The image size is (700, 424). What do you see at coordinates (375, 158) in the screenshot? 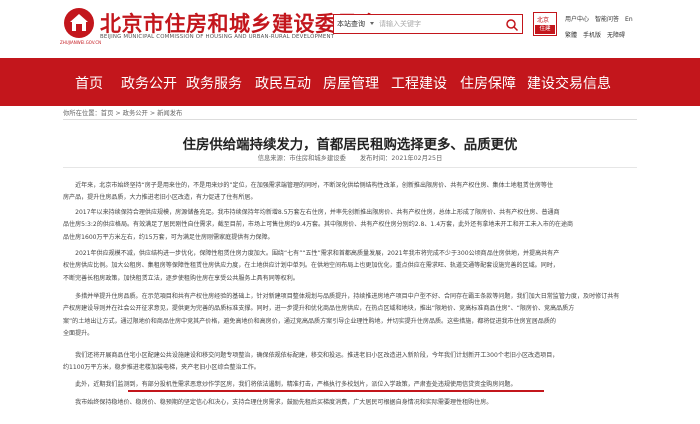
I see `date-label: 发布时间：` at bounding box center [375, 158].